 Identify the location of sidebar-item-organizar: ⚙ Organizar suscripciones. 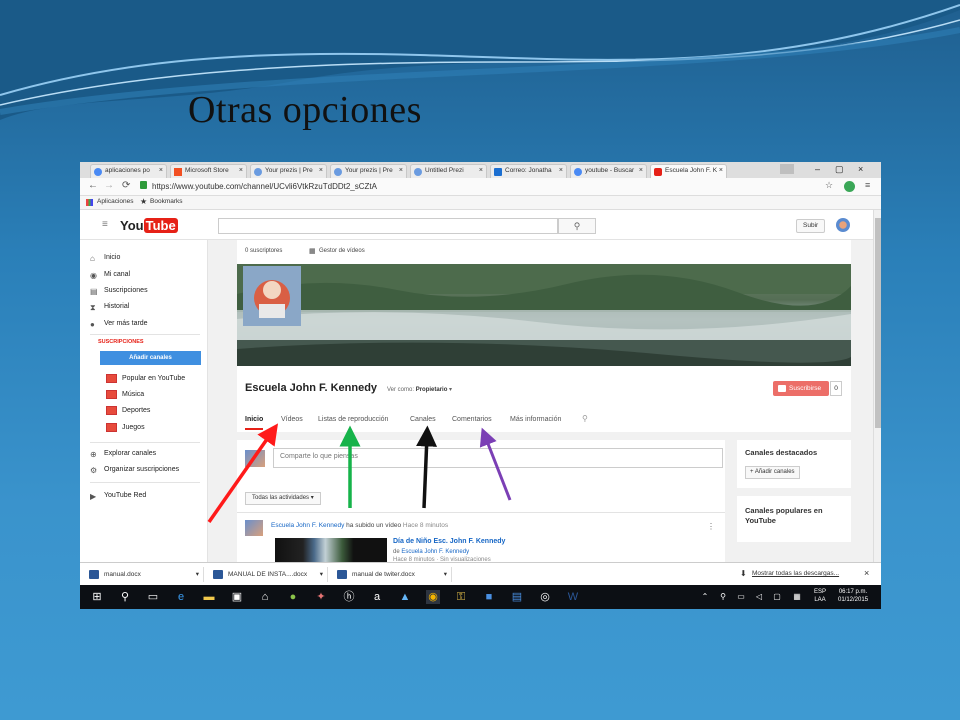
(134, 470).